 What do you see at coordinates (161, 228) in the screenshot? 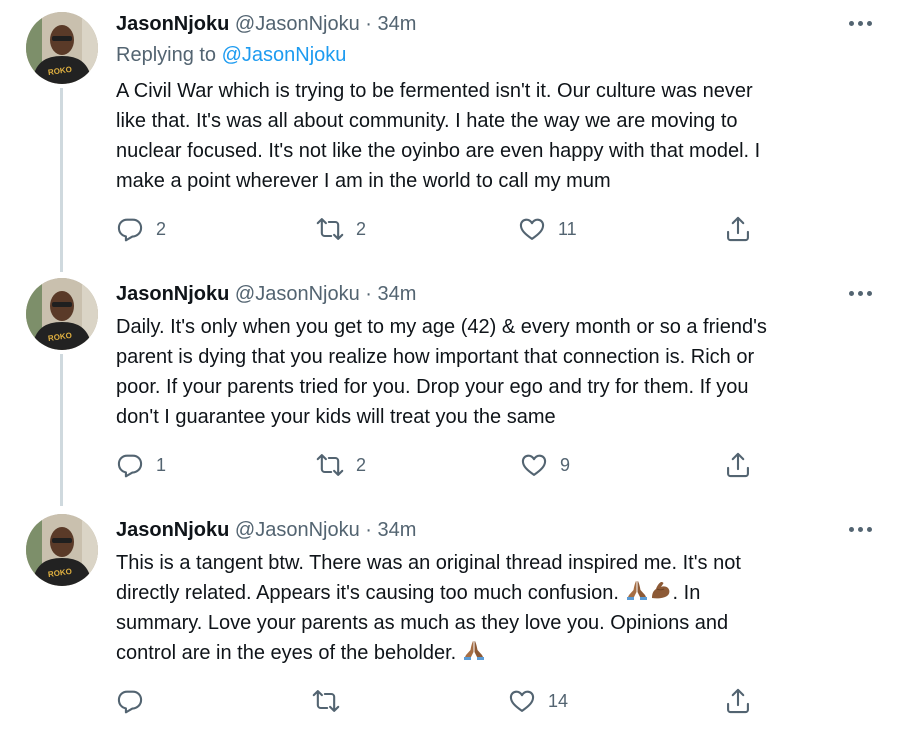
I see `reply-count: 2` at bounding box center [161, 228].